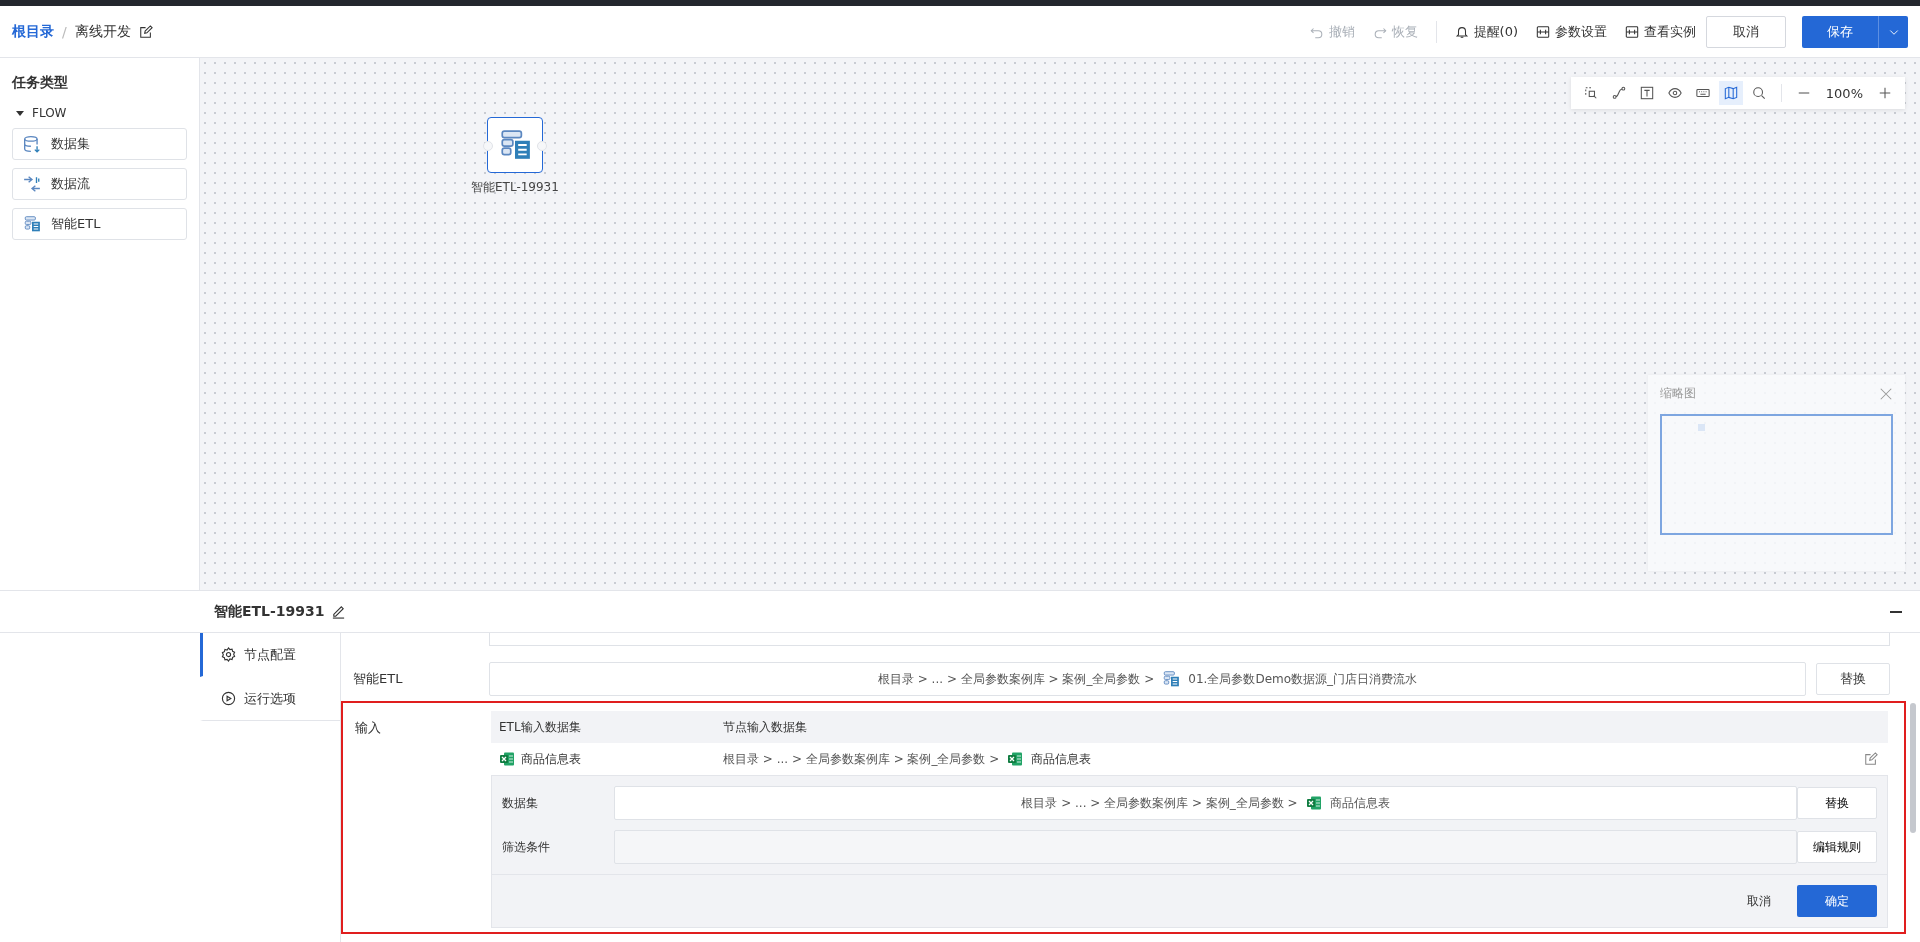 The width and height of the screenshot is (1920, 942). What do you see at coordinates (1543, 31) in the screenshot?
I see `parameters-icon` at bounding box center [1543, 31].